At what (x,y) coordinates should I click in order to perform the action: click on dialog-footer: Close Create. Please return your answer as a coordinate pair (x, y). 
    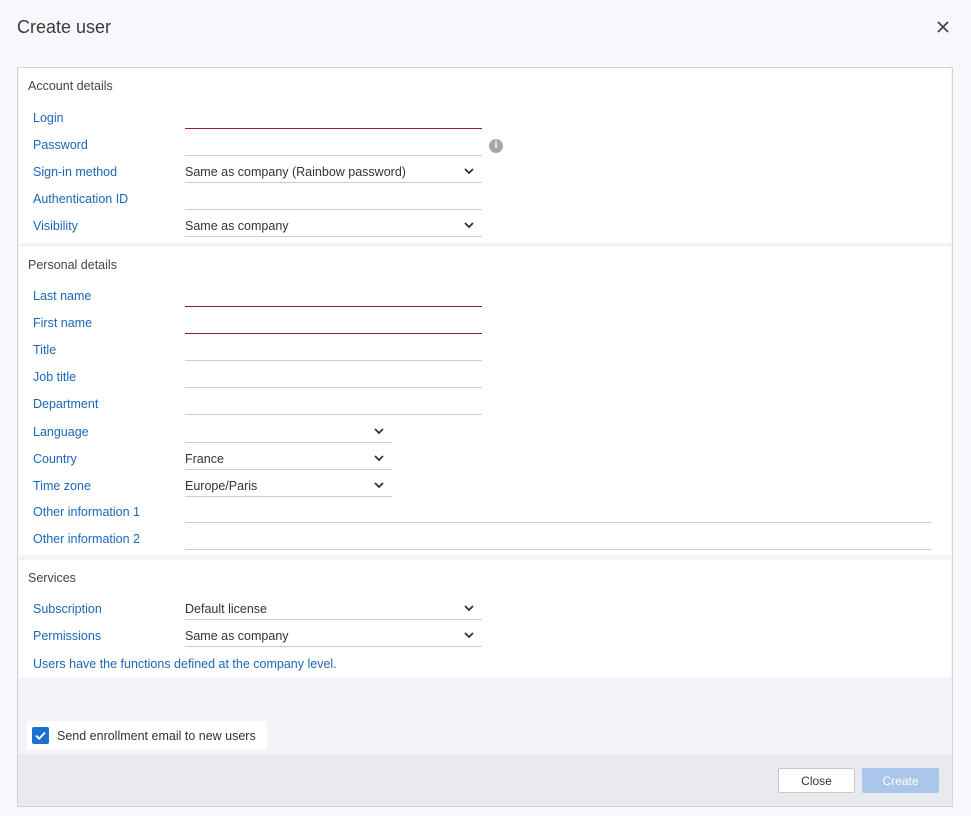
    Looking at the image, I should click on (485, 780).